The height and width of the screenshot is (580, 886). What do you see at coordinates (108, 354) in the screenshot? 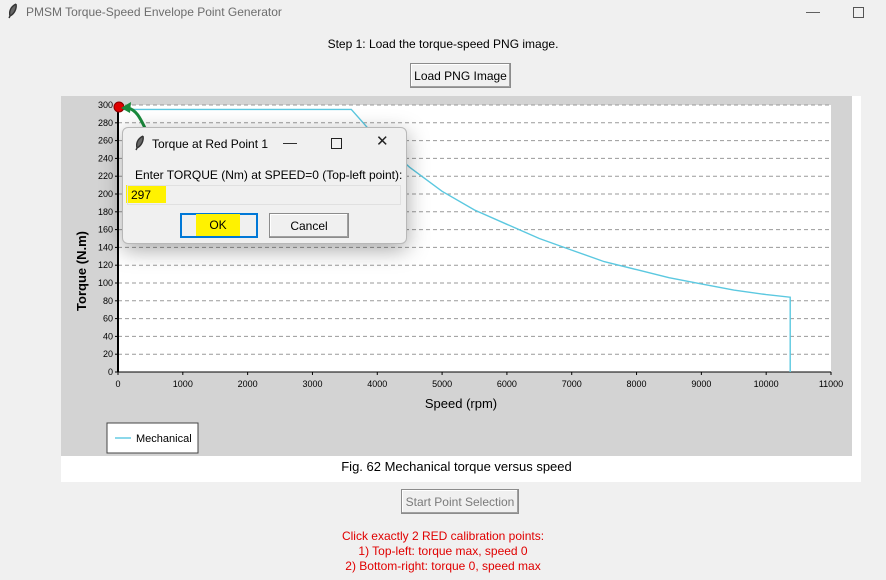
I see `y-tick-label: 20` at bounding box center [108, 354].